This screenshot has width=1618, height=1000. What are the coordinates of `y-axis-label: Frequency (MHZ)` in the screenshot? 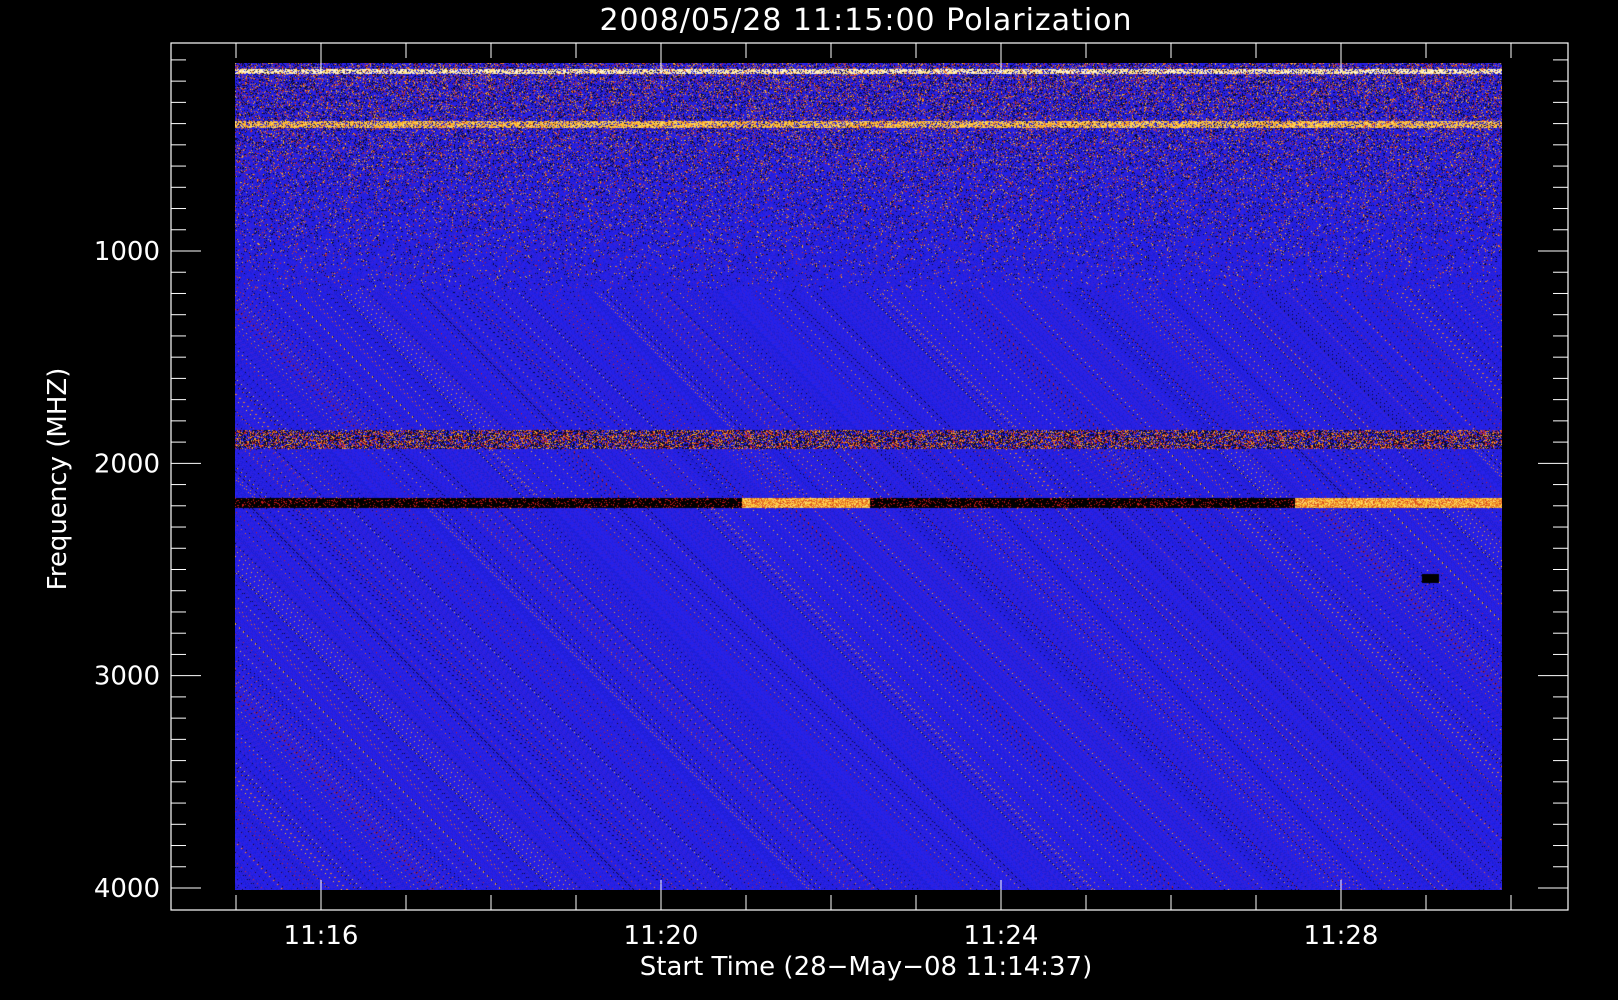 It's located at (58, 479).